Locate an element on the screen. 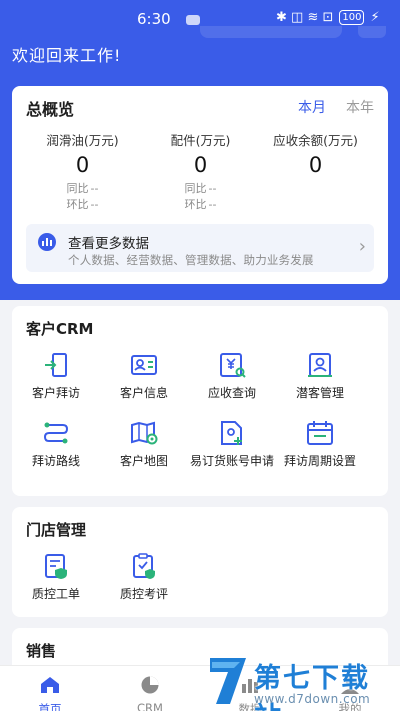 This screenshot has height=711, width=400. item-label: 质控考评 is located at coordinates (143, 594).